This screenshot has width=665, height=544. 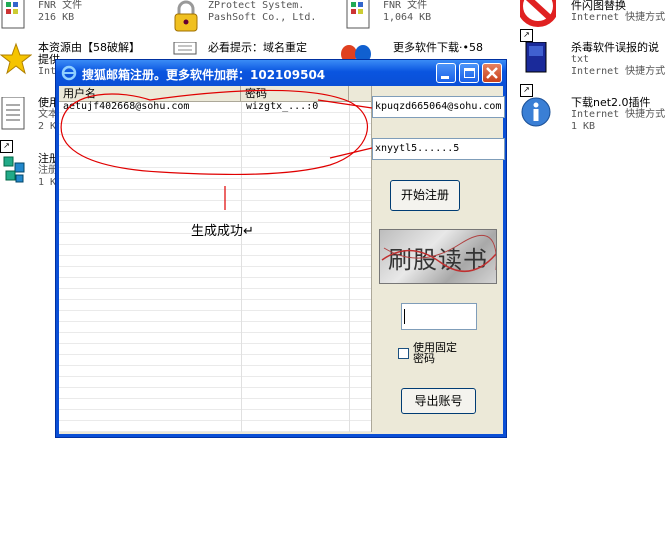 What do you see at coordinates (403, 353) in the screenshot?
I see `fixed-password-checkbox` at bounding box center [403, 353].